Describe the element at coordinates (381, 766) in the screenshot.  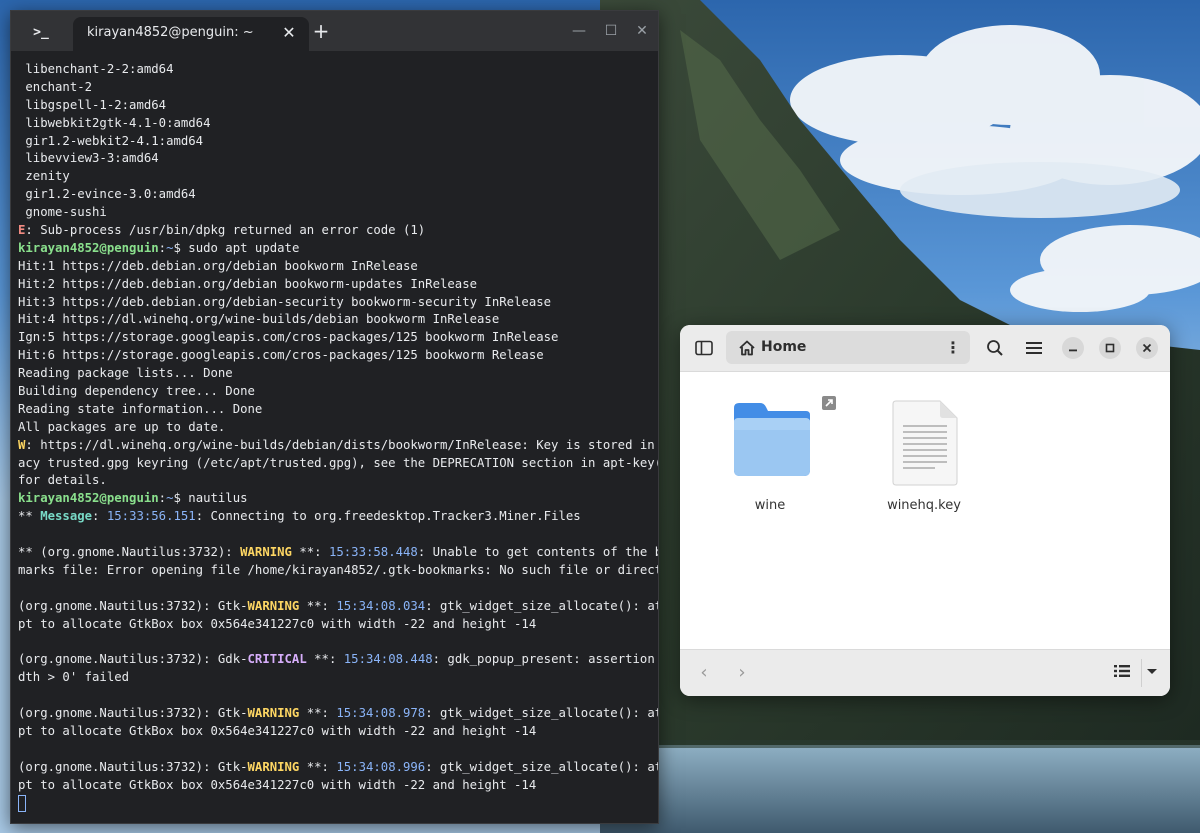
I see `terminal-text-segment: 15:34:08.996` at that location.